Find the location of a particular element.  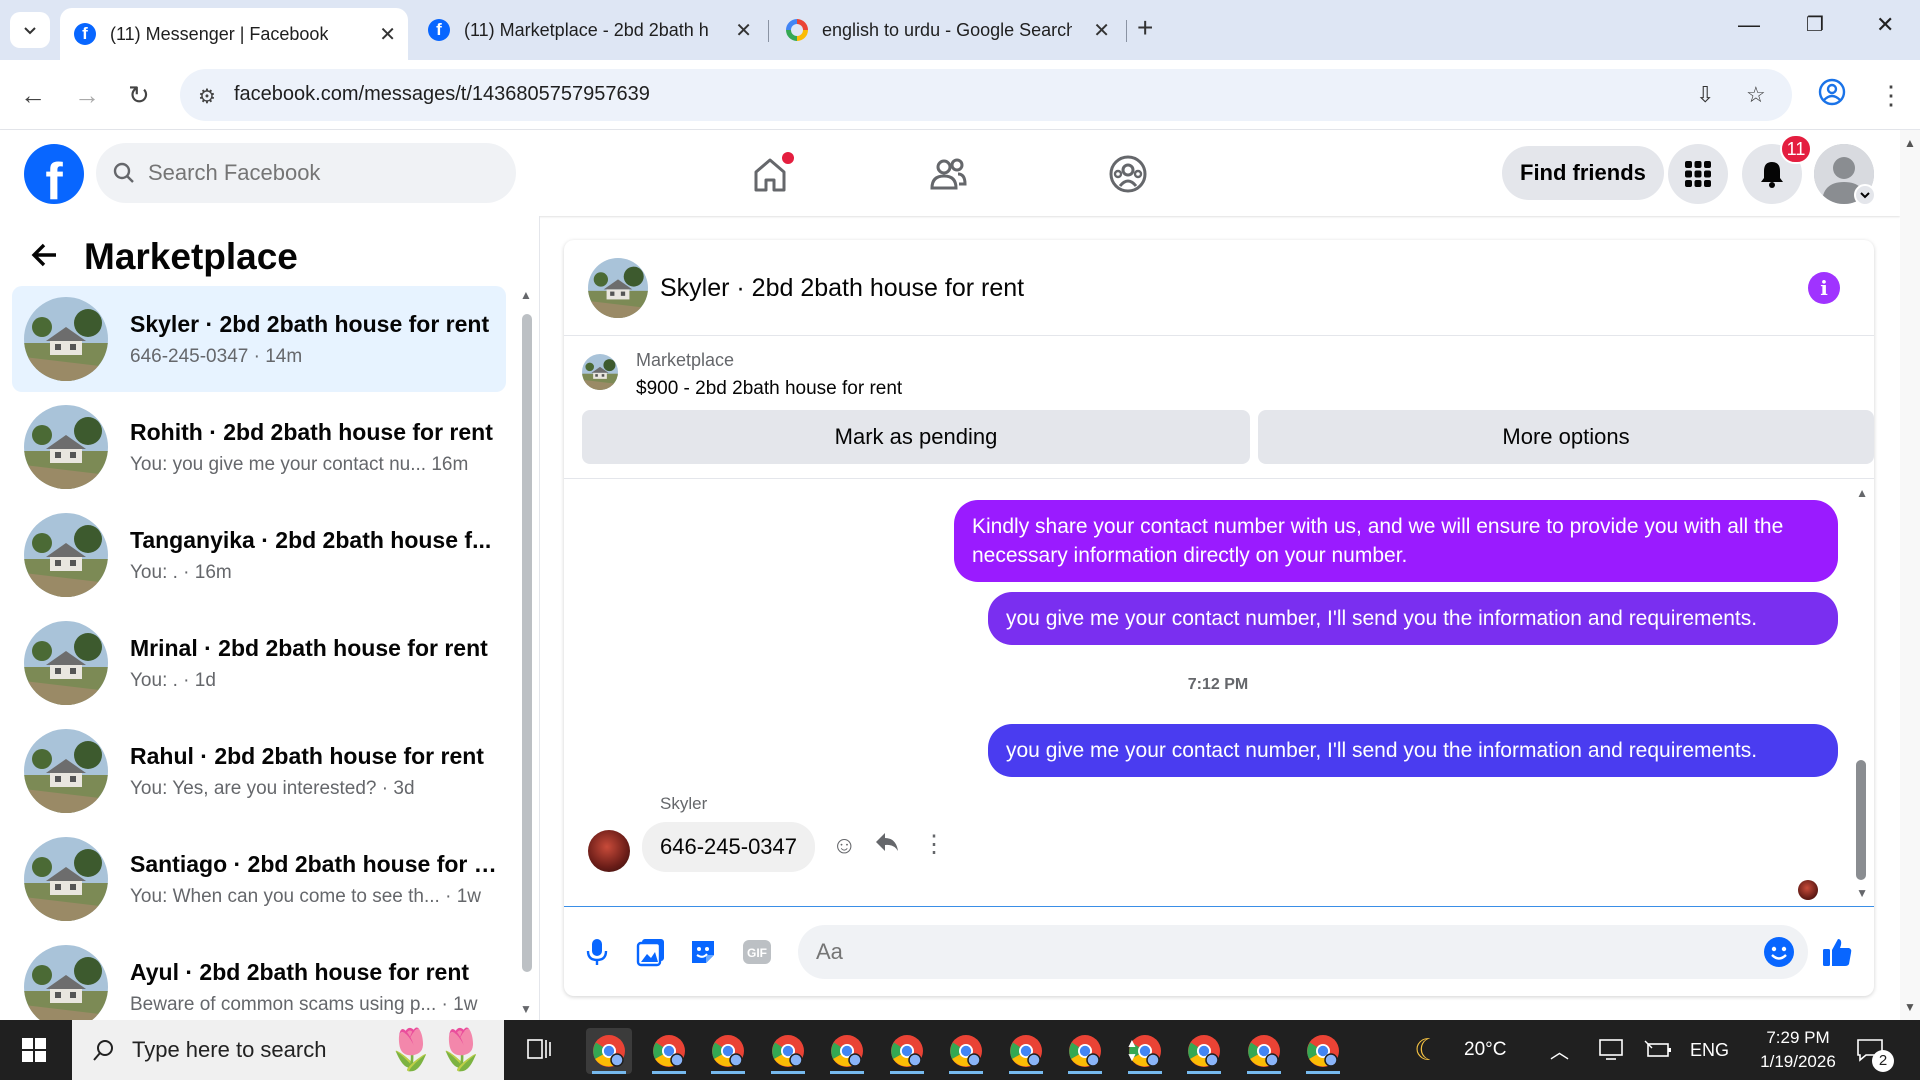

menu-grid-button is located at coordinates (1698, 174).